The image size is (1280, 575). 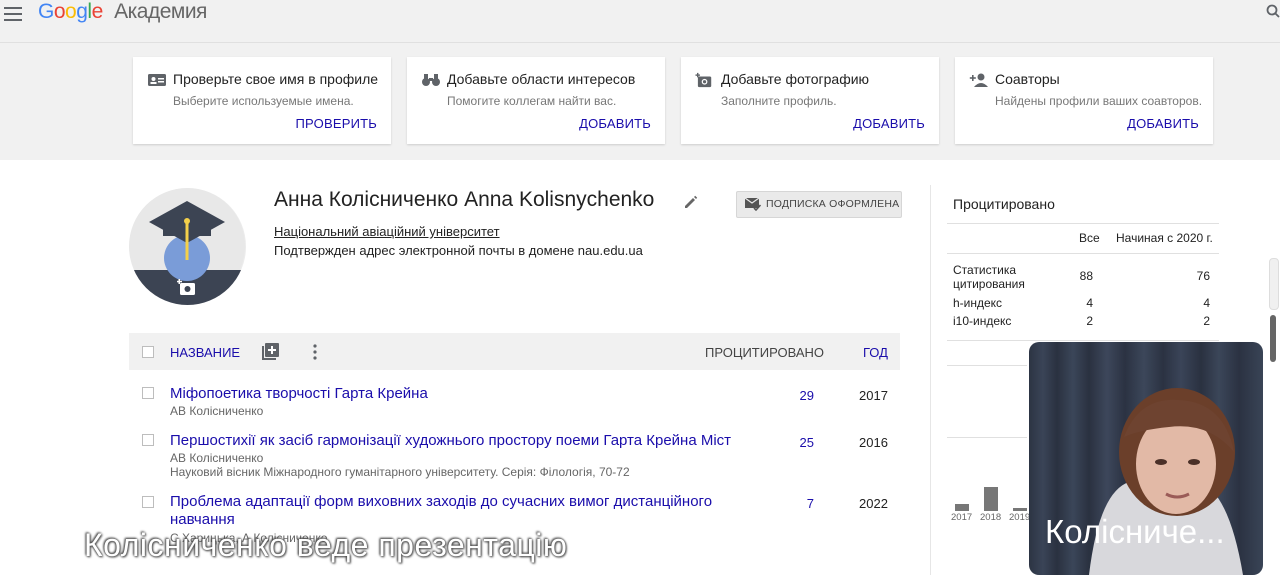 What do you see at coordinates (991, 499) in the screenshot?
I see `citation-bar-2018` at bounding box center [991, 499].